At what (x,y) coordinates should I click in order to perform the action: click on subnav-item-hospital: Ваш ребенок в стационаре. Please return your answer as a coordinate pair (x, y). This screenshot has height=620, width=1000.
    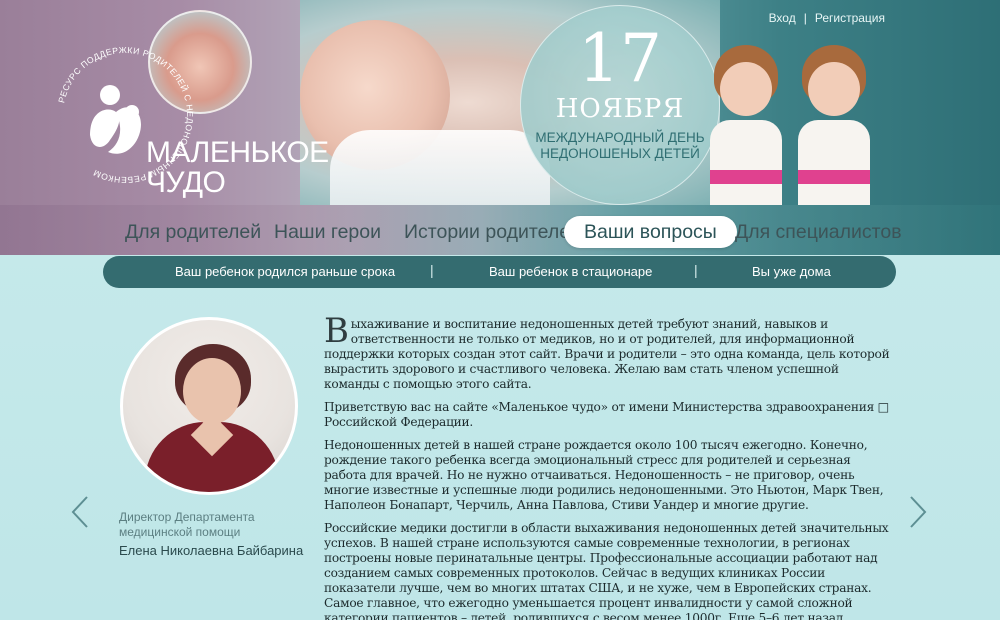
    Looking at the image, I should click on (570, 271).